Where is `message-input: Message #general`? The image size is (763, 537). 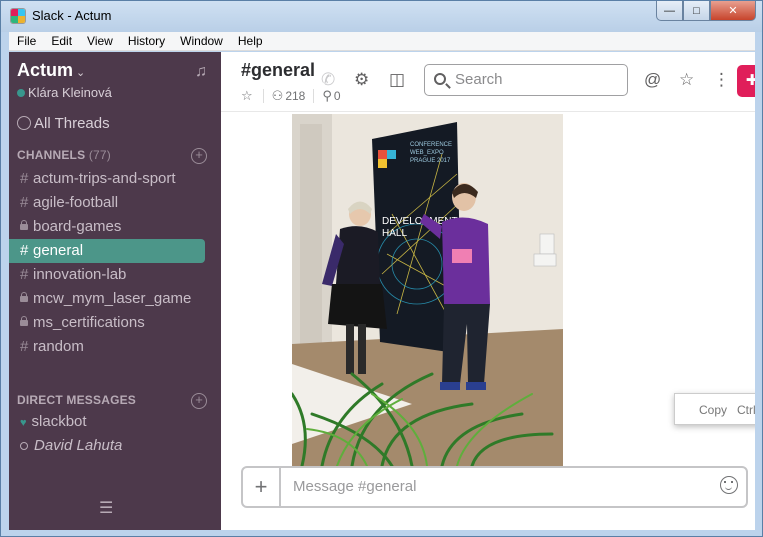
message-input: Message #general is located at coordinates (354, 486).